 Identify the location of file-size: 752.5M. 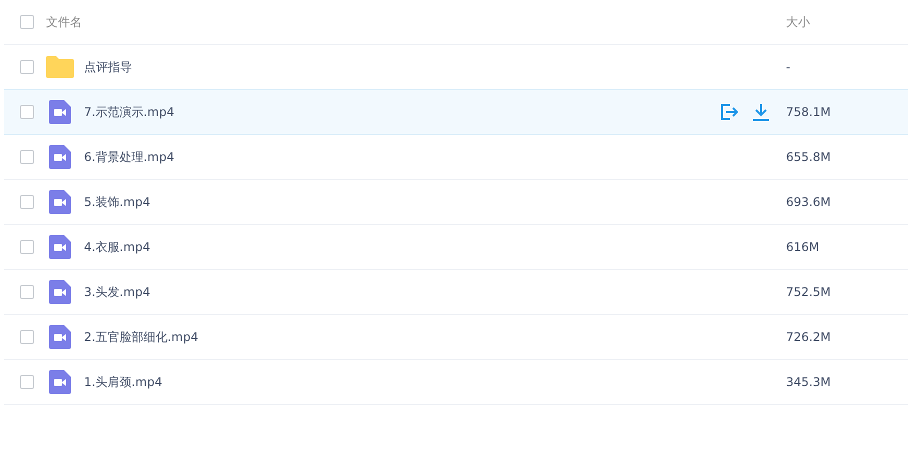
(809, 292).